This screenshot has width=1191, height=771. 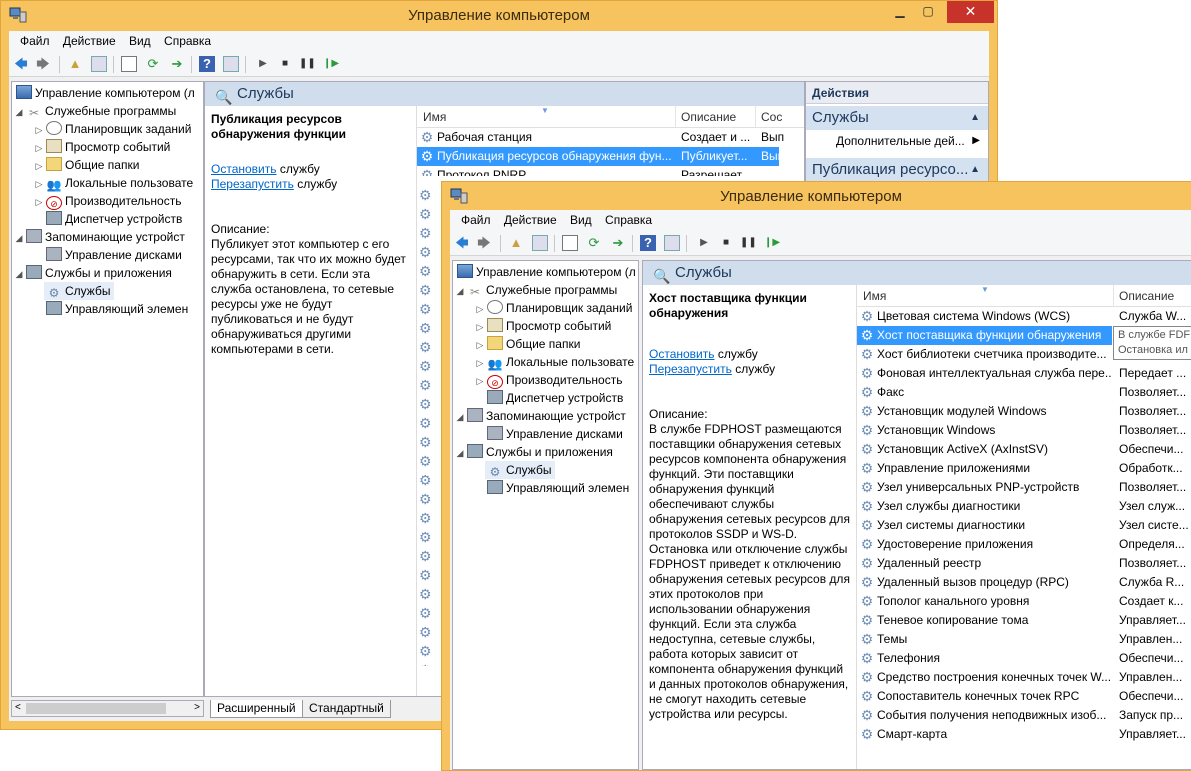 I want to click on tree-item-event-viewer: ▷ Просмотр событий, so click(x=543, y=326).